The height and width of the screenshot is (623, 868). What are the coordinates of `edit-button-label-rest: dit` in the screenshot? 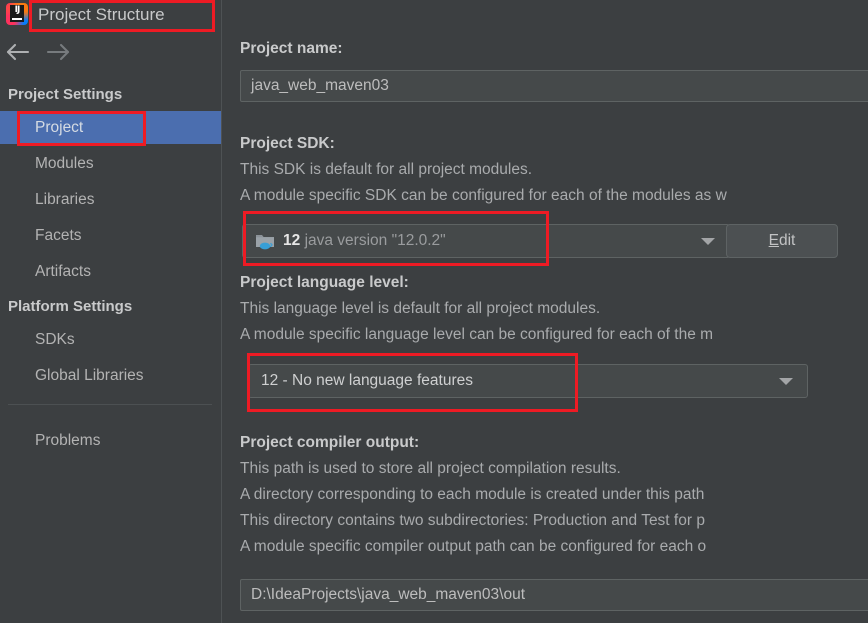 It's located at (787, 240).